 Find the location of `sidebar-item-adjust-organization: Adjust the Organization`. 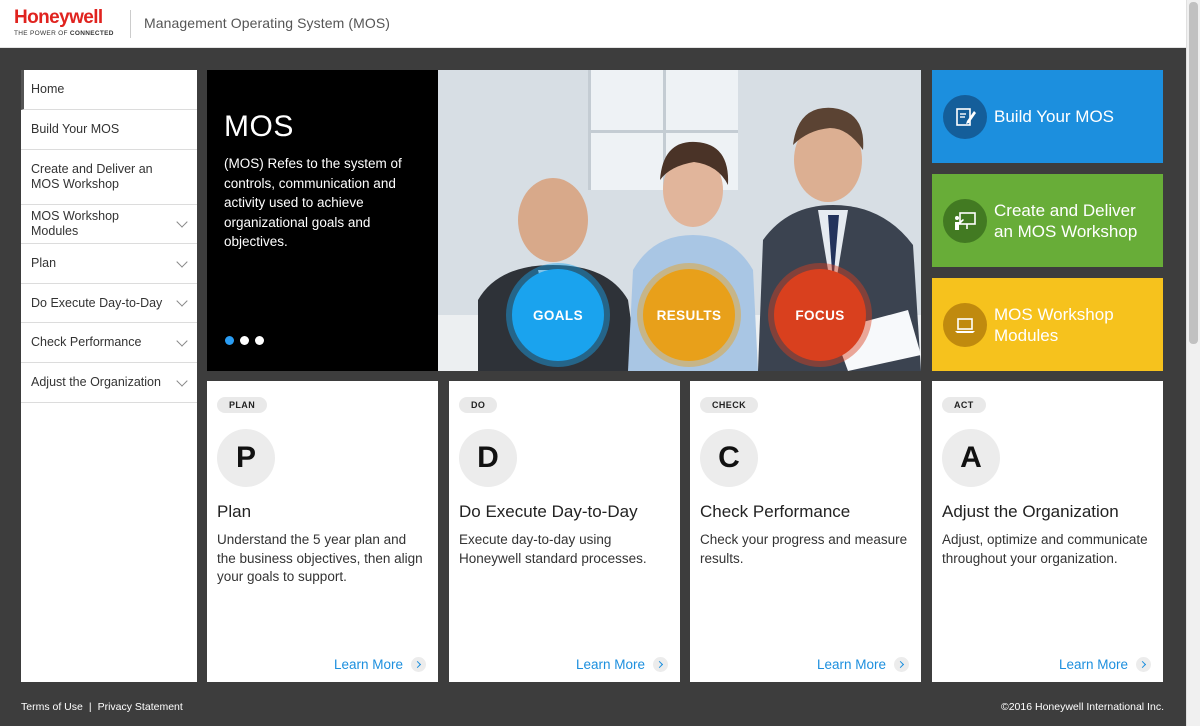

sidebar-item-adjust-organization: Adjust the Organization is located at coordinates (109, 383).